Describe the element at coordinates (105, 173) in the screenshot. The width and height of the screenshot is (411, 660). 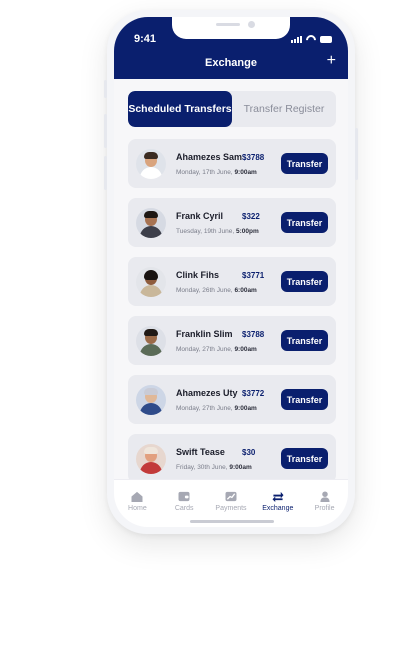
I see `volume-down-button` at that location.